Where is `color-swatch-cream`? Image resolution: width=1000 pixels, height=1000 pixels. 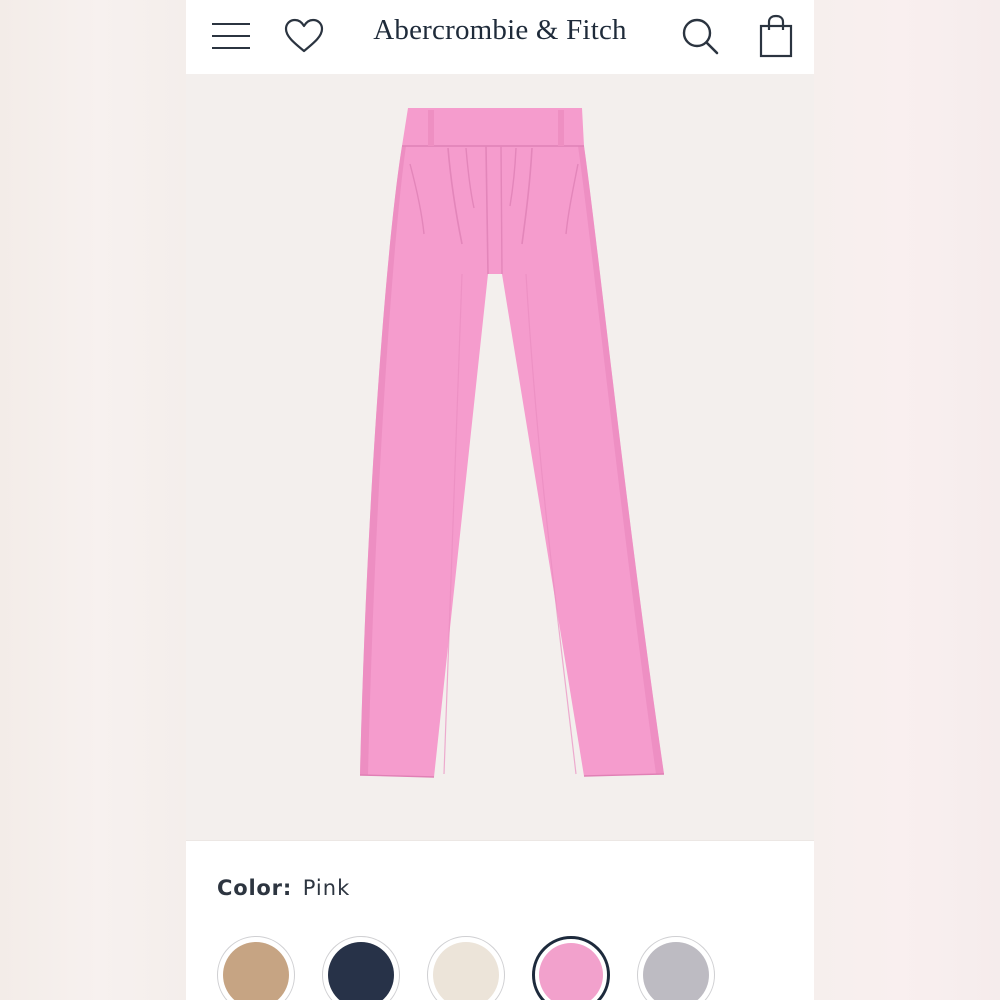 color-swatch-cream is located at coordinates (466, 968).